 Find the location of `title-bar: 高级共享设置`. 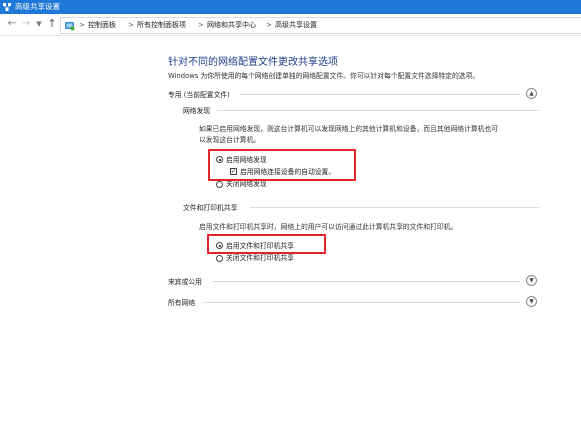

title-bar: 高级共享设置 is located at coordinates (290, 7).